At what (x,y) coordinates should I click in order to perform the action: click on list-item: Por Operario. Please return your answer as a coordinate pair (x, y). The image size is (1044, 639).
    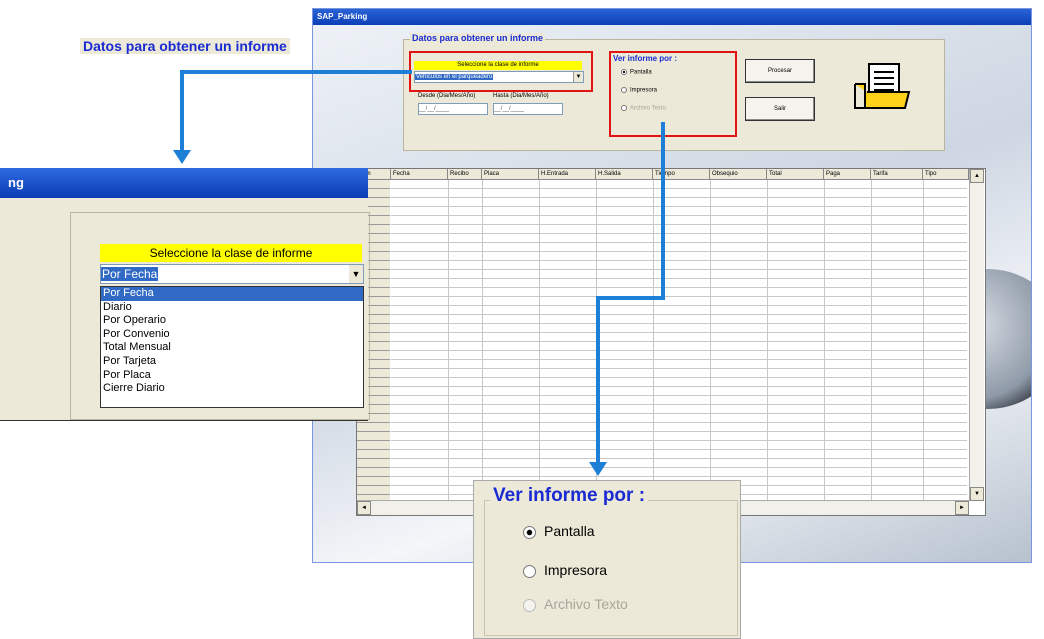
    Looking at the image, I should click on (232, 321).